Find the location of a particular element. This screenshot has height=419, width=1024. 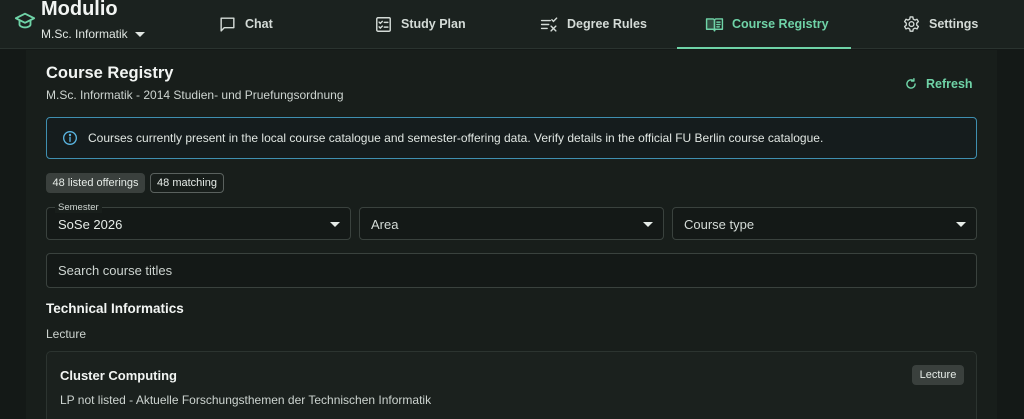

semester-select-value: SoSe 2026 is located at coordinates (90, 224).